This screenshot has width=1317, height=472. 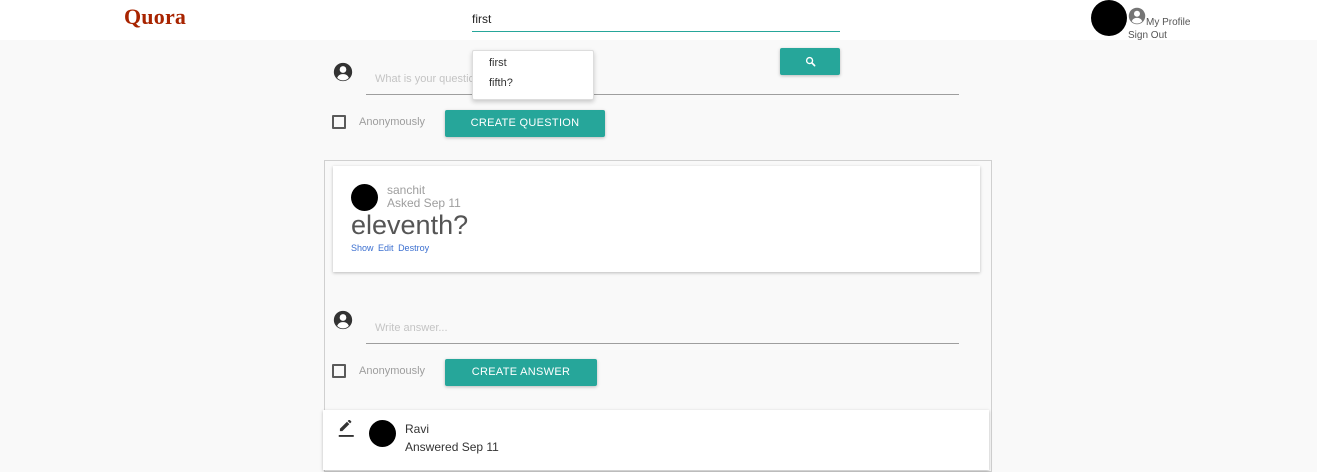 I want to click on autocomplete-dropdown: first fifth?, so click(x=533, y=75).